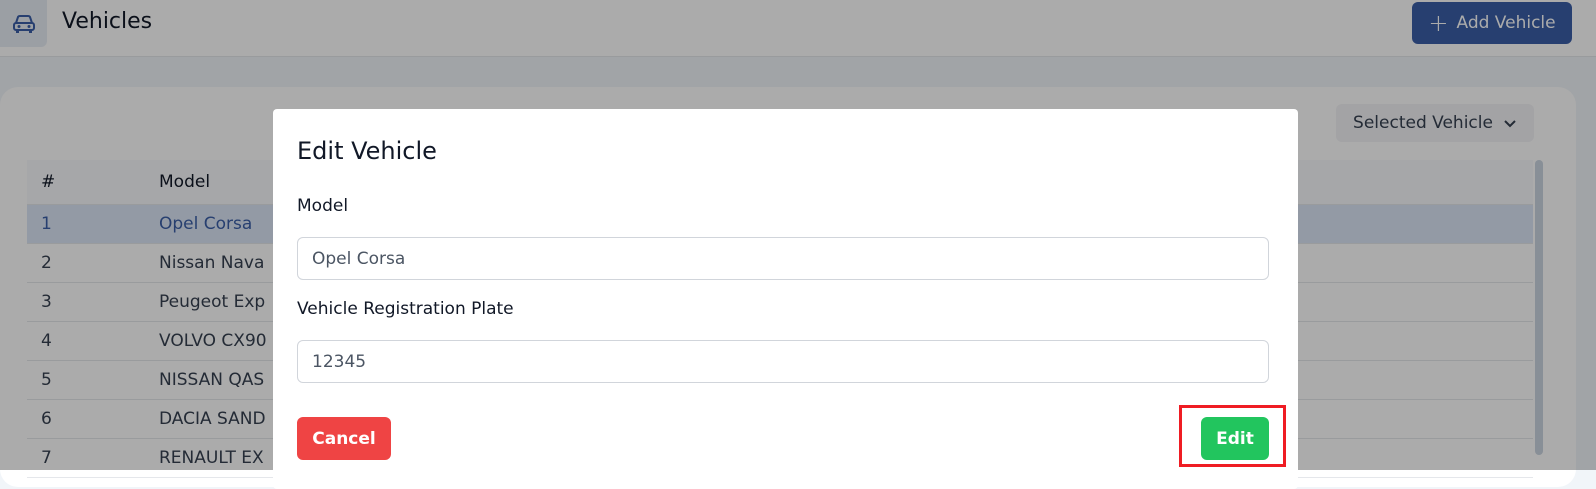 The image size is (1596, 489). Describe the element at coordinates (344, 438) in the screenshot. I see `cancel-button: Cancel` at that location.